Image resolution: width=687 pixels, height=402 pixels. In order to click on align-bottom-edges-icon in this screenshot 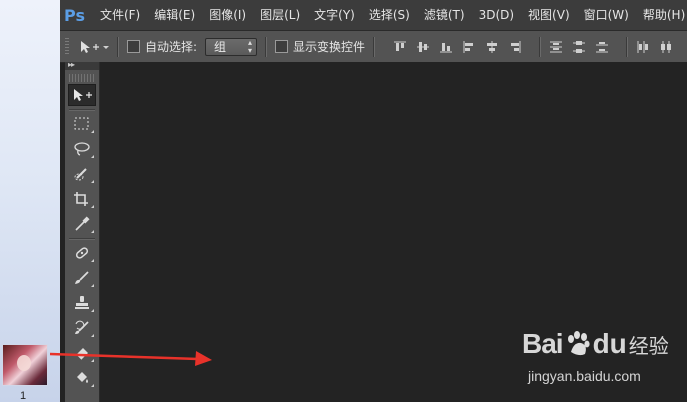, I will do `click(446, 47)`.